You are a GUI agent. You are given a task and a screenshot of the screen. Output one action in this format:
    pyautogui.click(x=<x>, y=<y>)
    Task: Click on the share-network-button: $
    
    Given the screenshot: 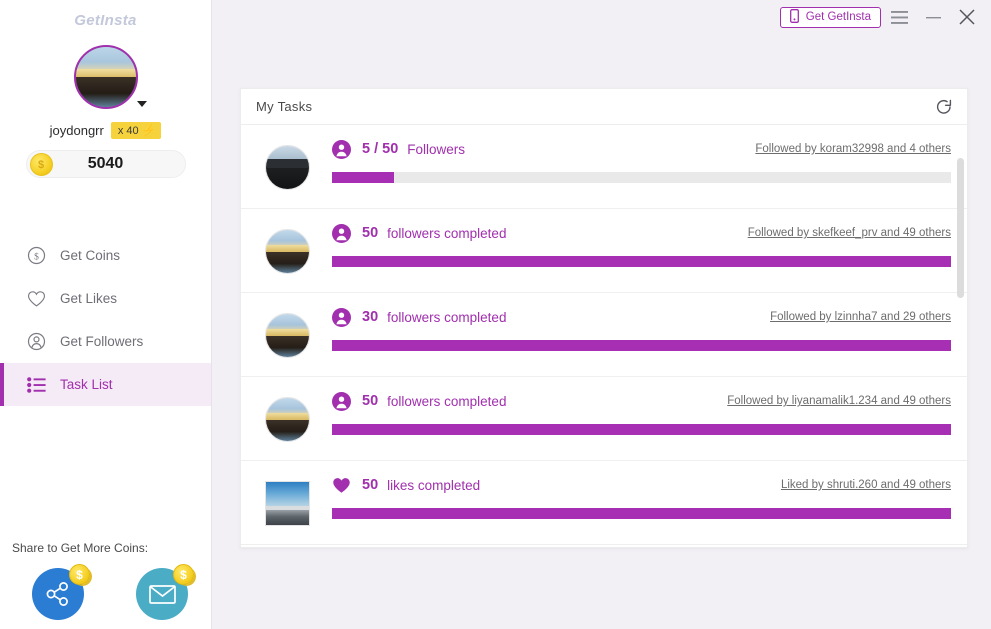 What is the action you would take?
    pyautogui.click(x=61, y=592)
    